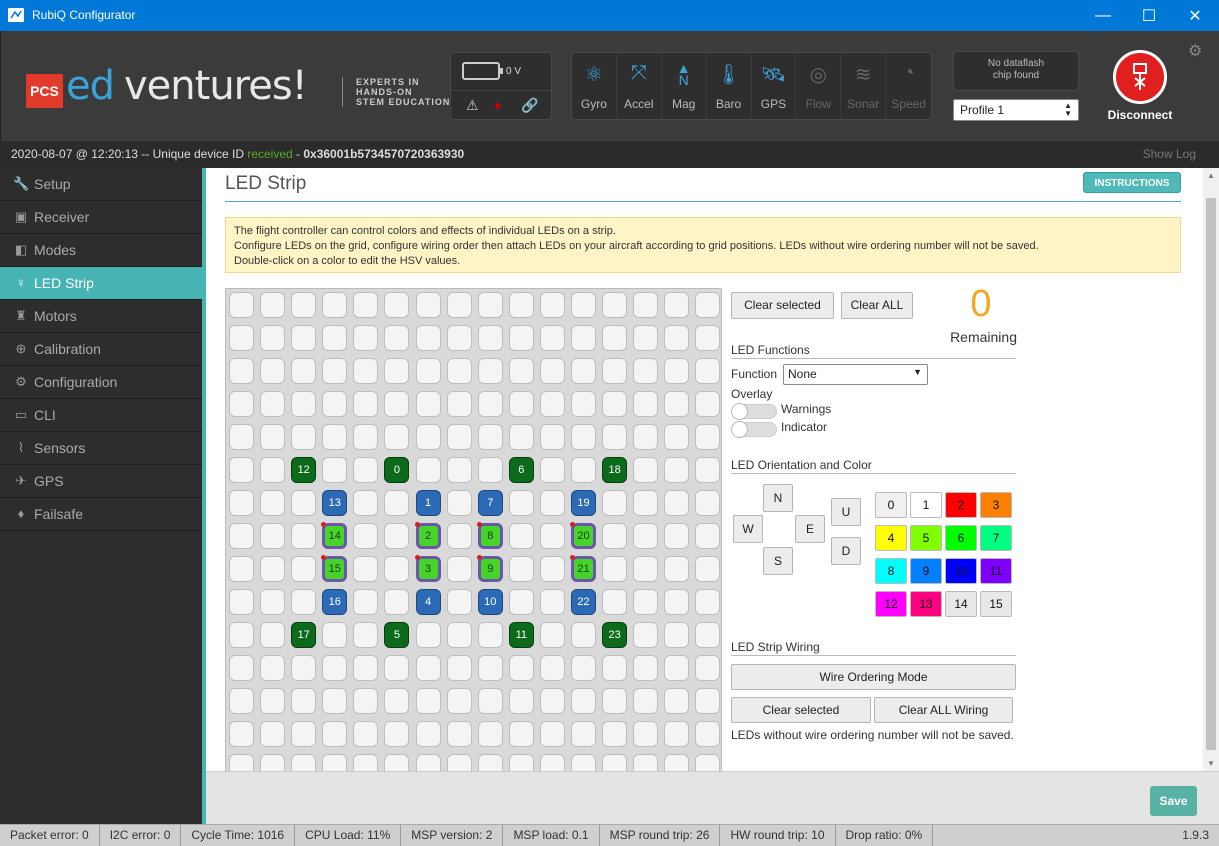 This screenshot has height=846, width=1219. I want to click on direction-down-button: D, so click(846, 551).